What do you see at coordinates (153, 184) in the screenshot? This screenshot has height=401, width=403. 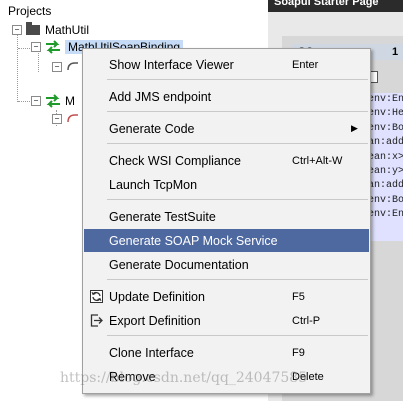 I see `menu-item-label: Launch TcpMon` at bounding box center [153, 184].